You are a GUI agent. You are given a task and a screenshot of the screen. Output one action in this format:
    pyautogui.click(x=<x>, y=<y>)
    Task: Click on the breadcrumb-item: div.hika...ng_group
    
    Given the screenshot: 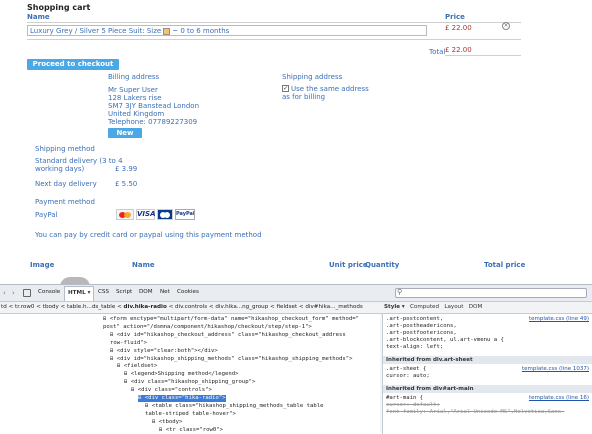 What is the action you would take?
    pyautogui.click(x=241, y=307)
    